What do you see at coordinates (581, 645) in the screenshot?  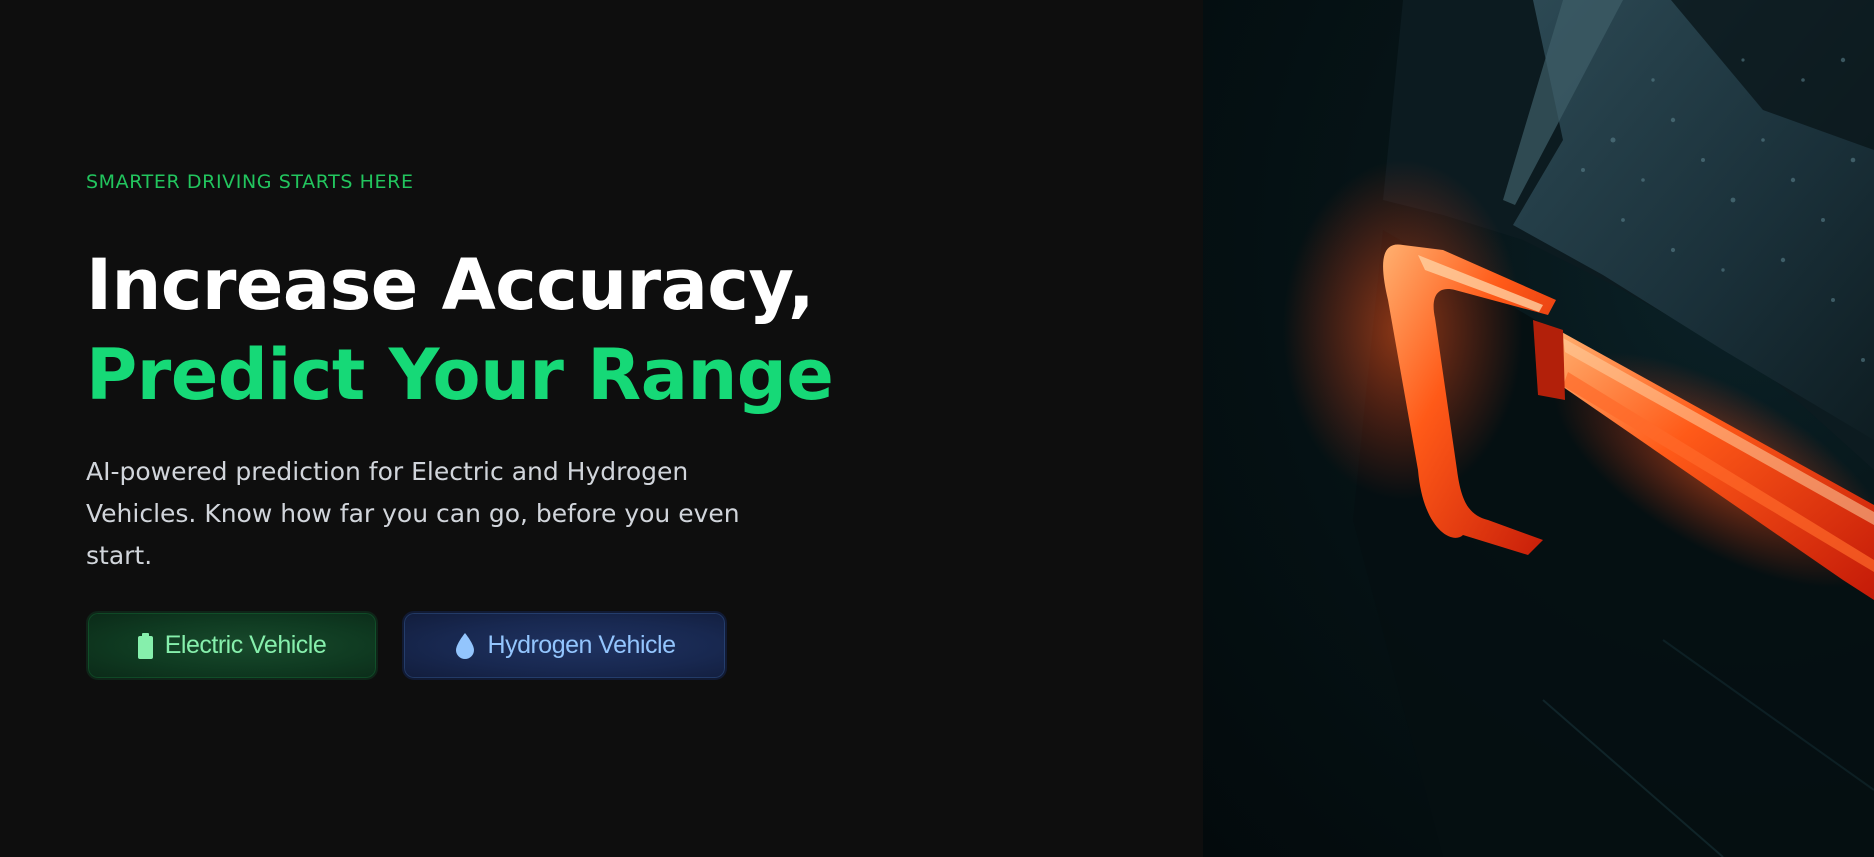 I see `hydrogen-vehicle-label: Hydrogen Vehicle` at bounding box center [581, 645].